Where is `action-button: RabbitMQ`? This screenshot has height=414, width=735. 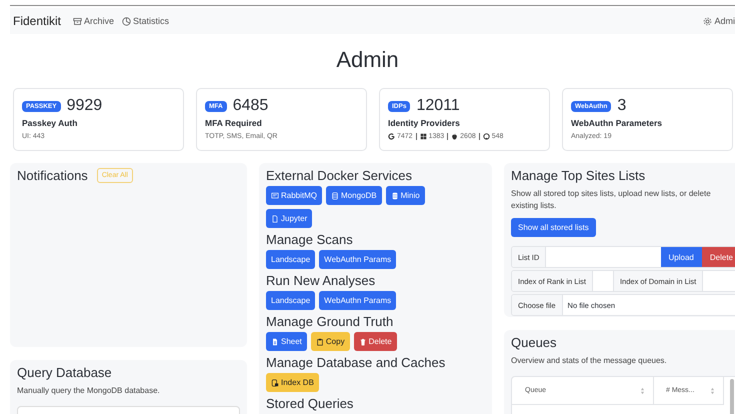
action-button: RabbitMQ is located at coordinates (294, 195).